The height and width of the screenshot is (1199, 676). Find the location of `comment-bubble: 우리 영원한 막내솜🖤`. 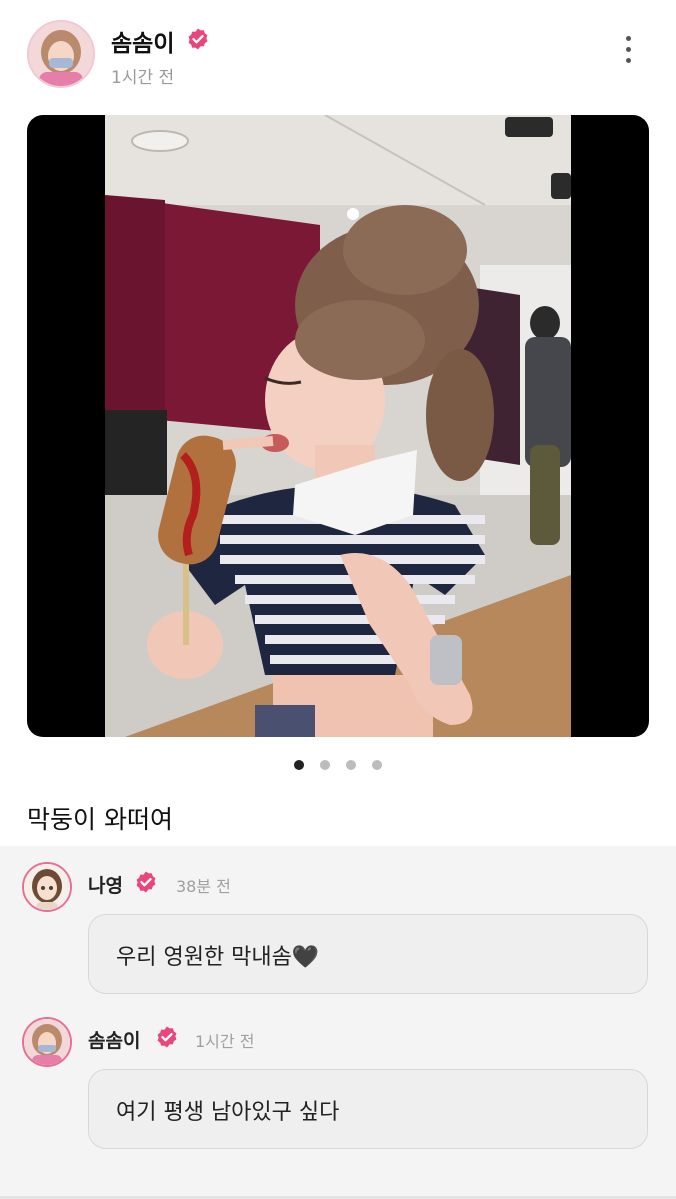

comment-bubble: 우리 영원한 막내솜🖤 is located at coordinates (368, 954).